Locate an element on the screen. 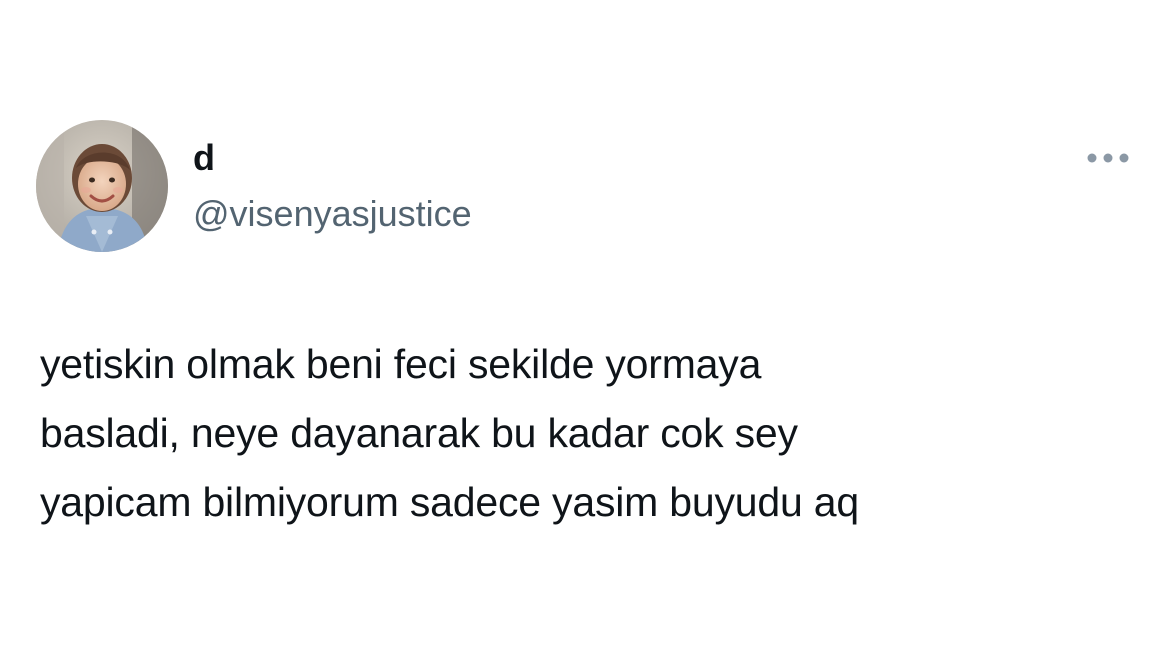 The image size is (1170, 658). avatar is located at coordinates (102, 186).